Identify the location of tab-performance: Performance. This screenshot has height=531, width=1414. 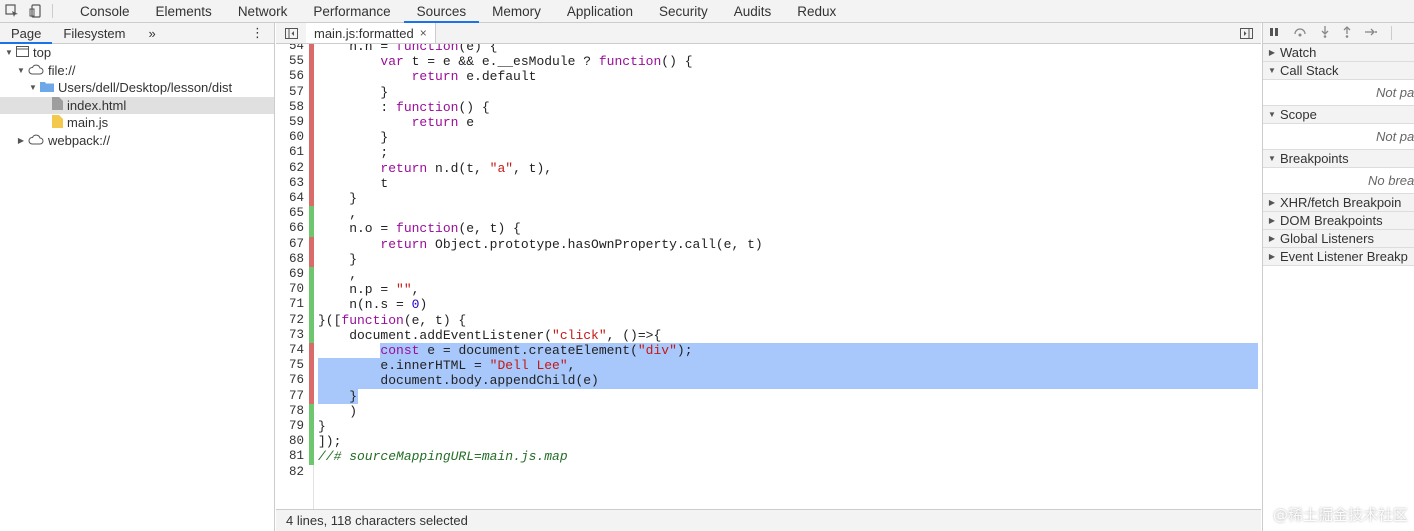
(351, 11).